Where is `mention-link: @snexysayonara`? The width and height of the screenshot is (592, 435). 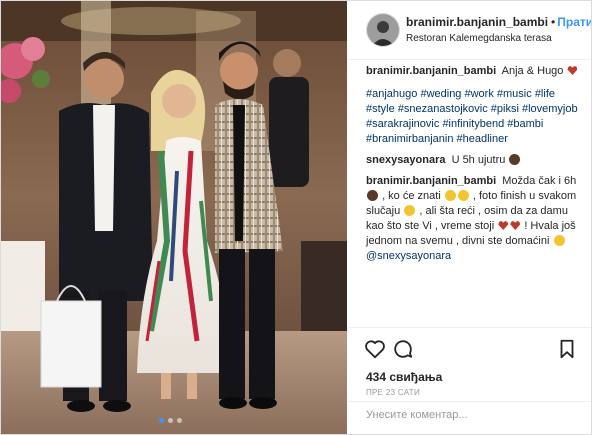 mention-link: @snexysayonara is located at coordinates (408, 256).